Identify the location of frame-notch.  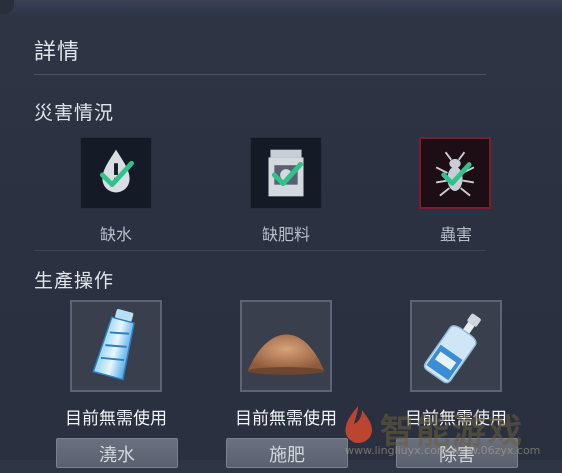
(7, 7).